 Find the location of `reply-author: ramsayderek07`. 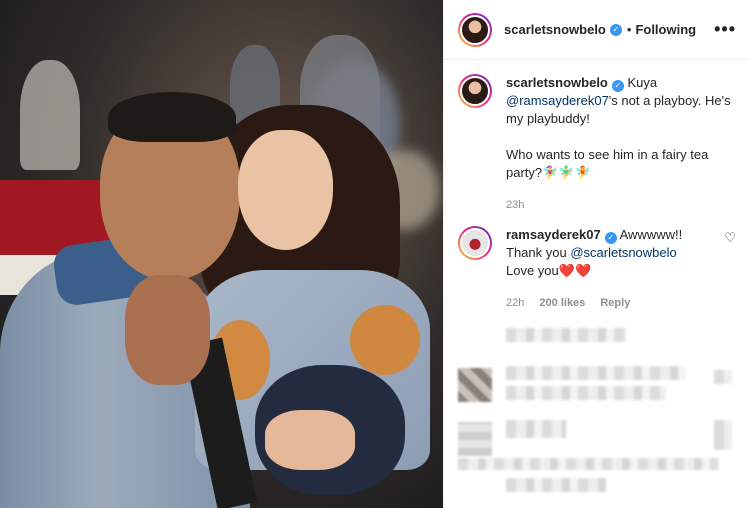

reply-author: ramsayderek07 is located at coordinates (553, 234).